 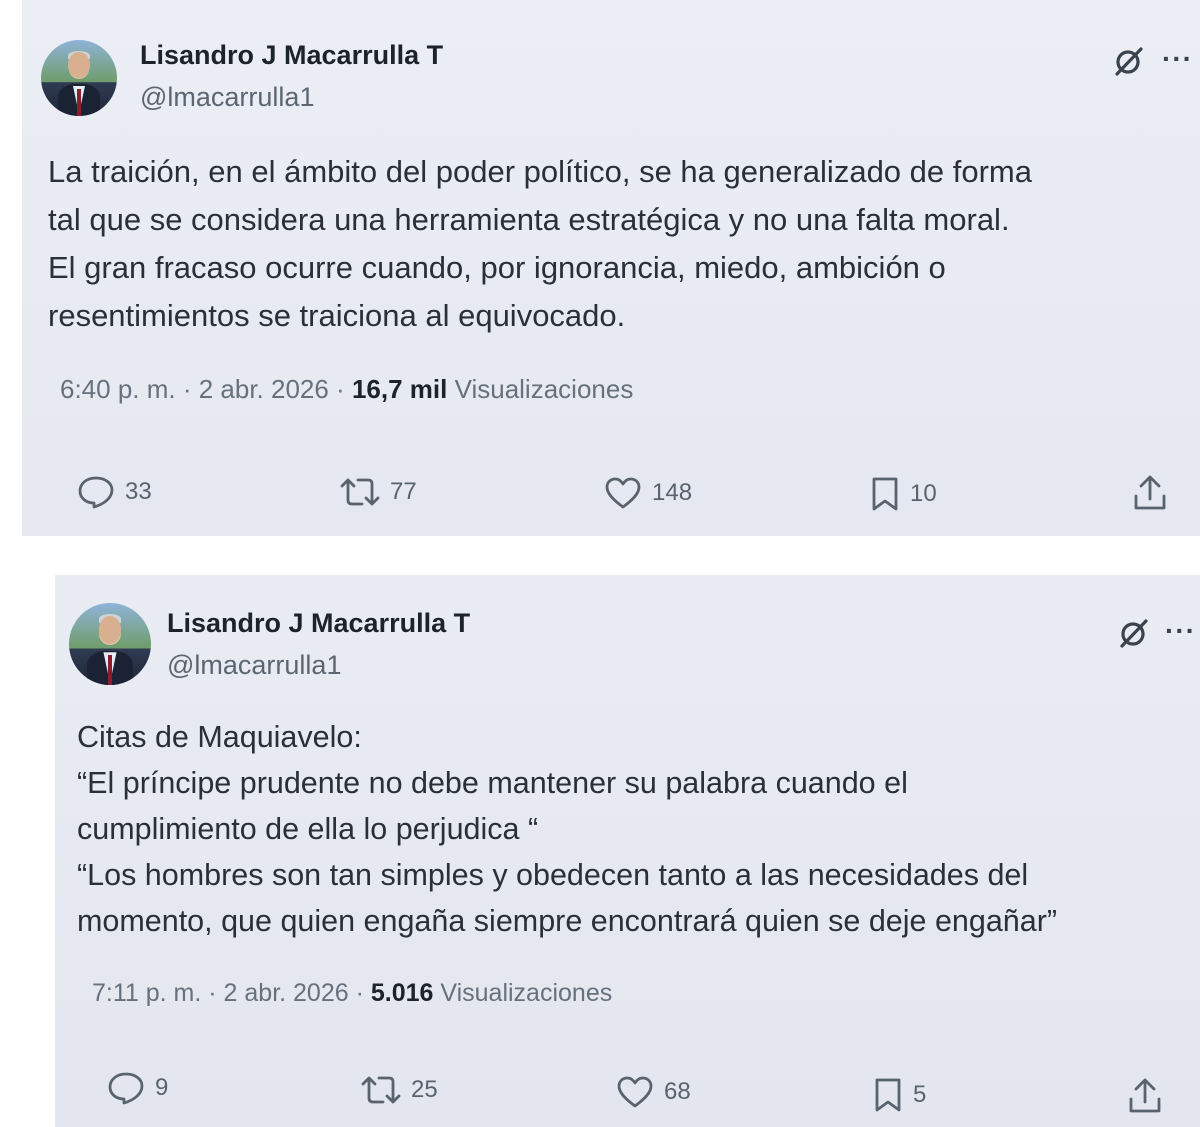 What do you see at coordinates (920, 1094) in the screenshot?
I see `bookmark-count: 5` at bounding box center [920, 1094].